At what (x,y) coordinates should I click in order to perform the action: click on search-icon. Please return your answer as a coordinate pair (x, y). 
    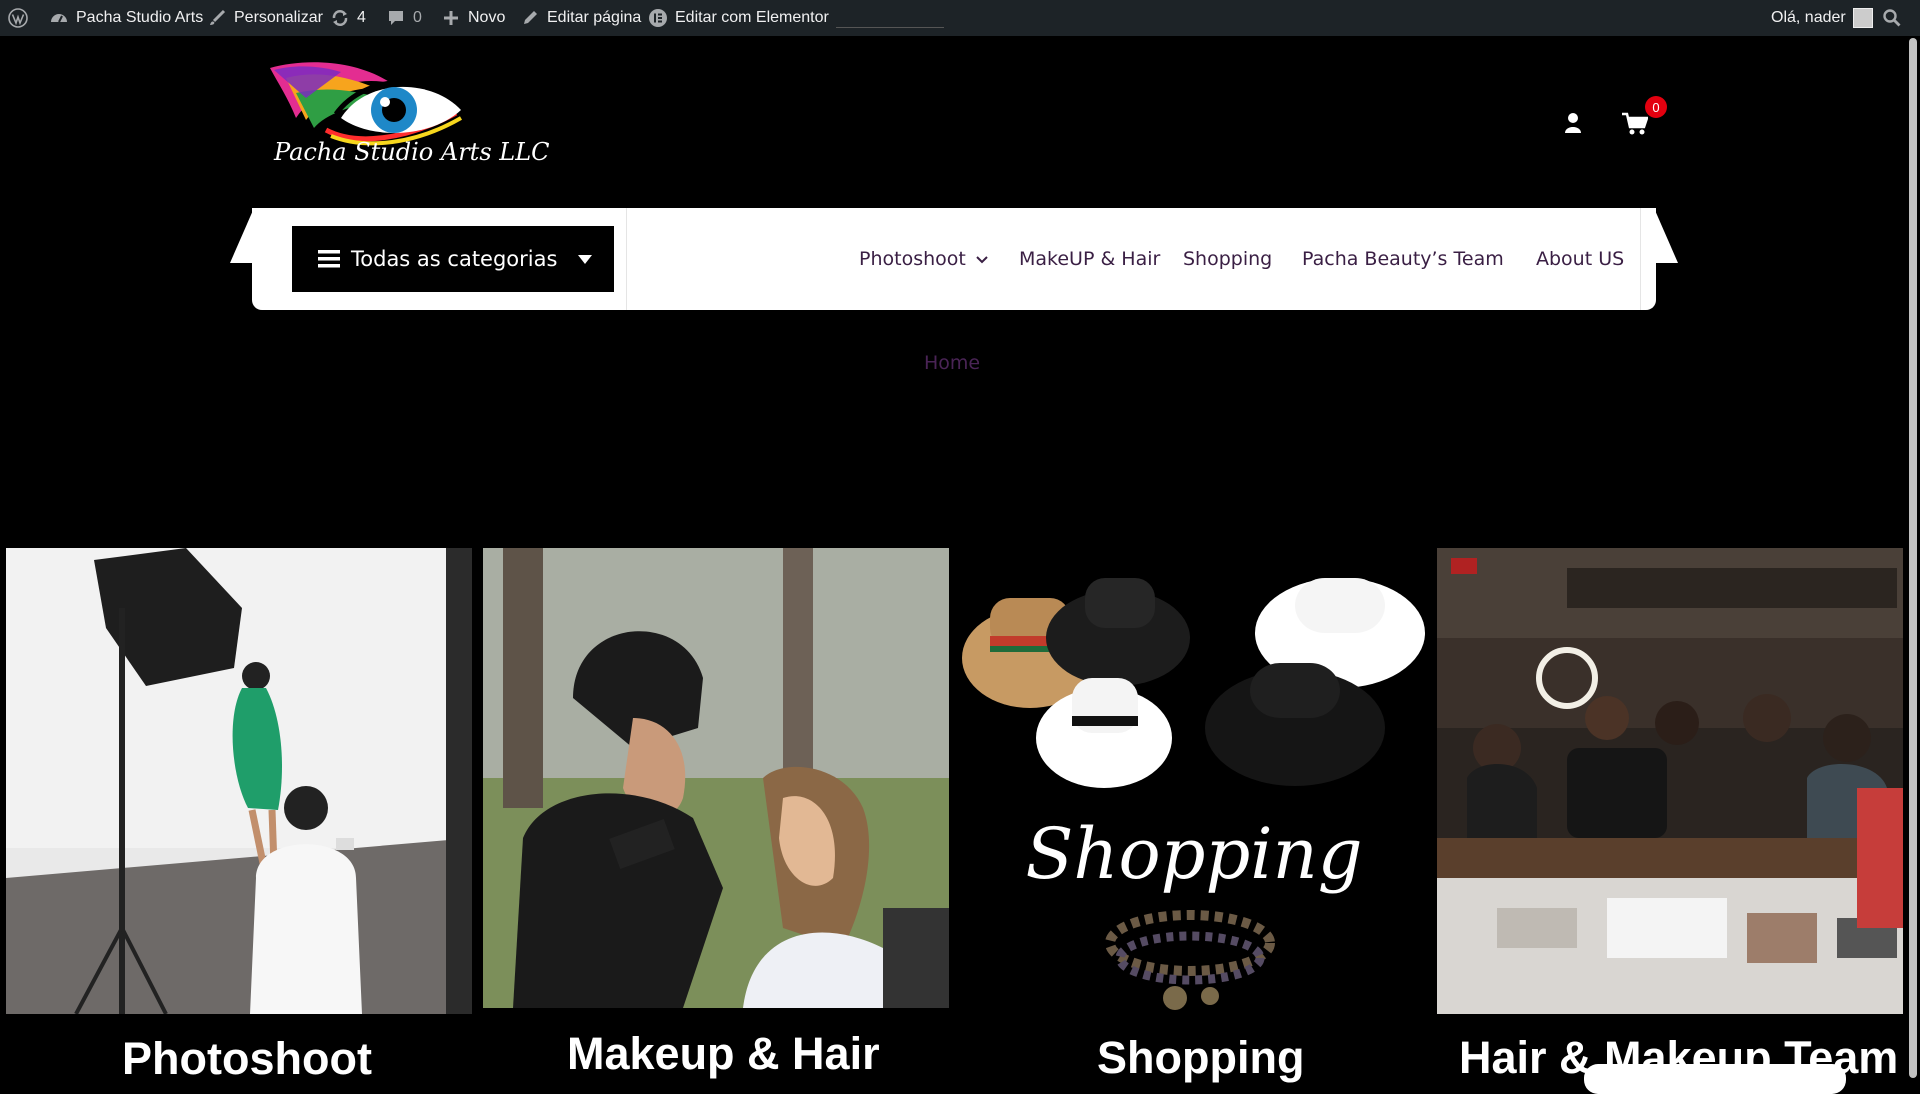
    Looking at the image, I should click on (1892, 18).